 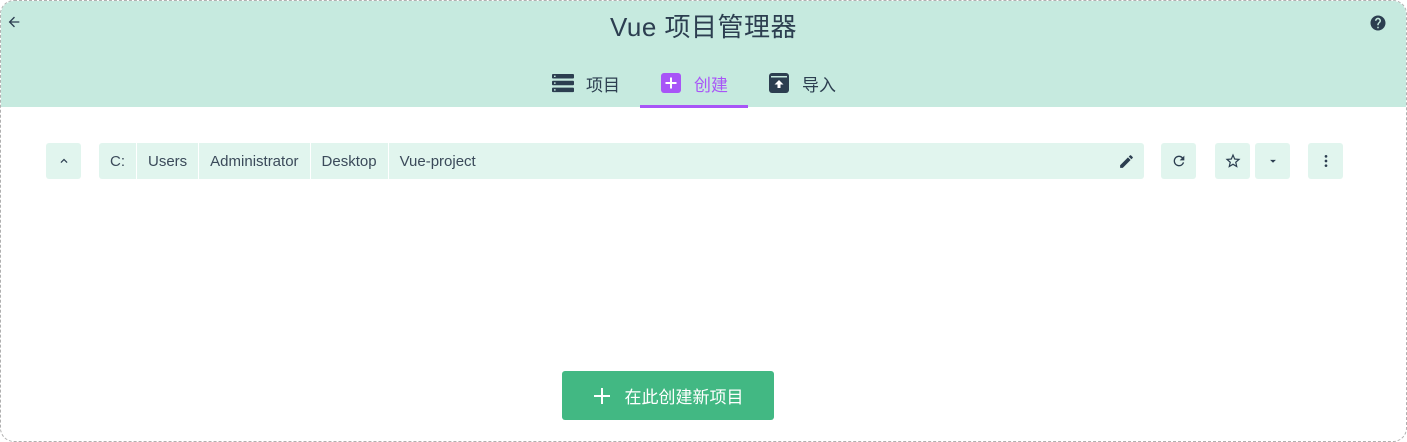 I want to click on pencil-icon, so click(x=1126, y=161).